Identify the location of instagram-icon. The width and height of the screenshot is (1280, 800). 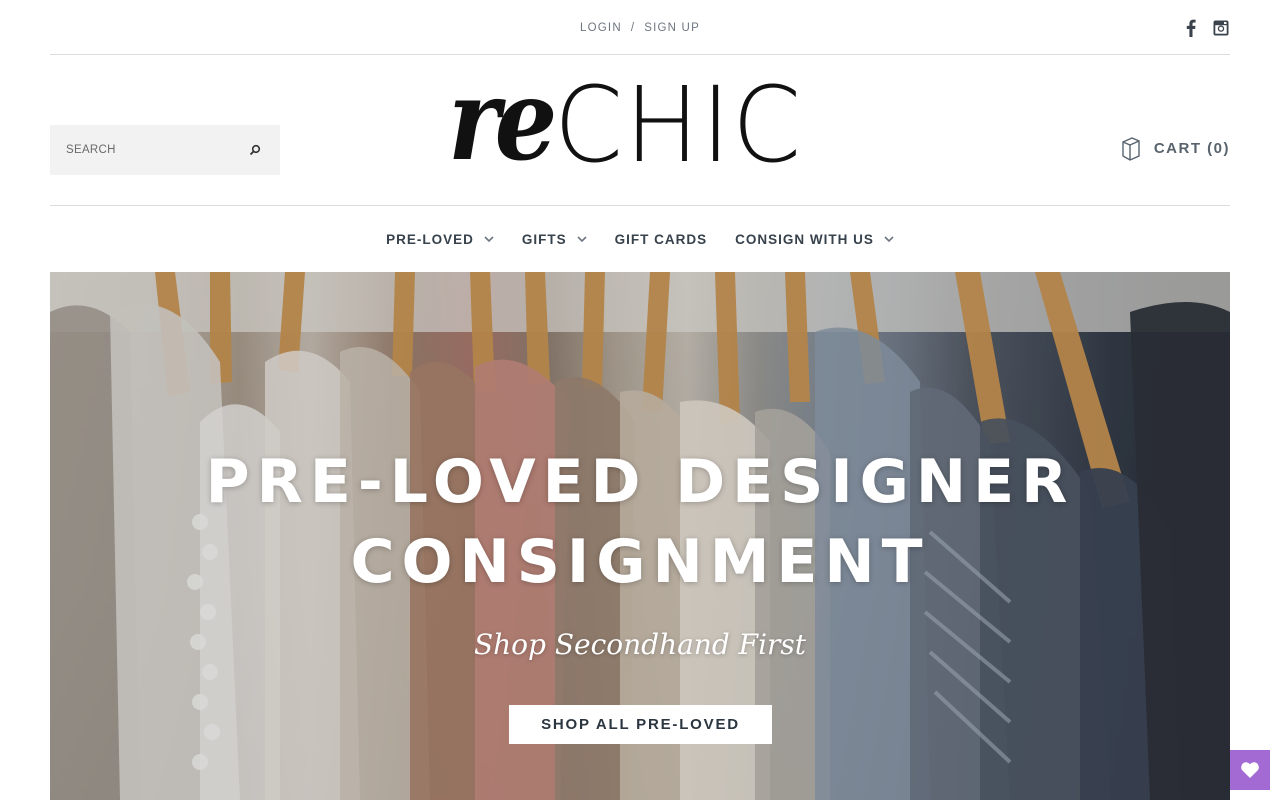
(1221, 28).